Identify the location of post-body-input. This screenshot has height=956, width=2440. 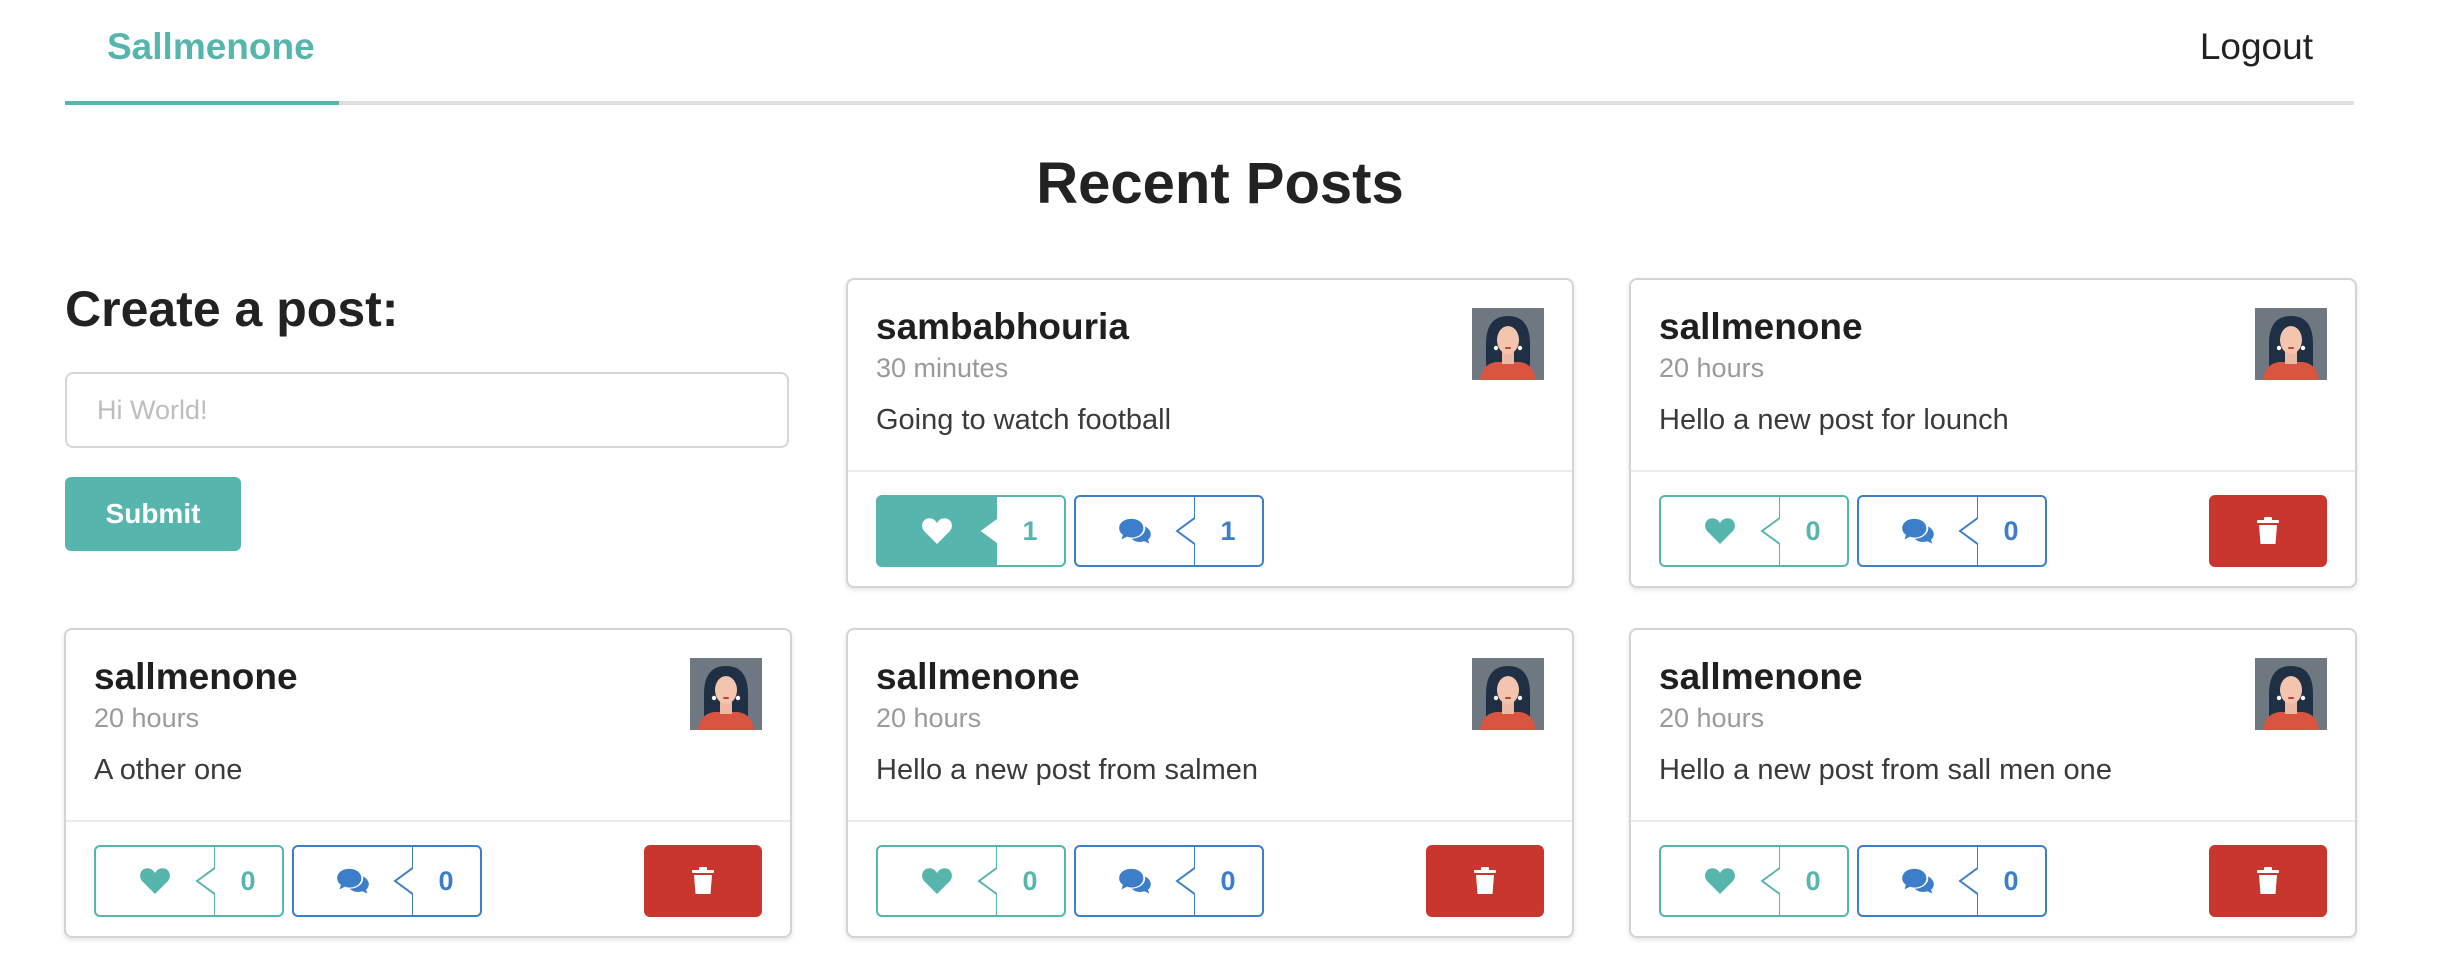
(427, 410).